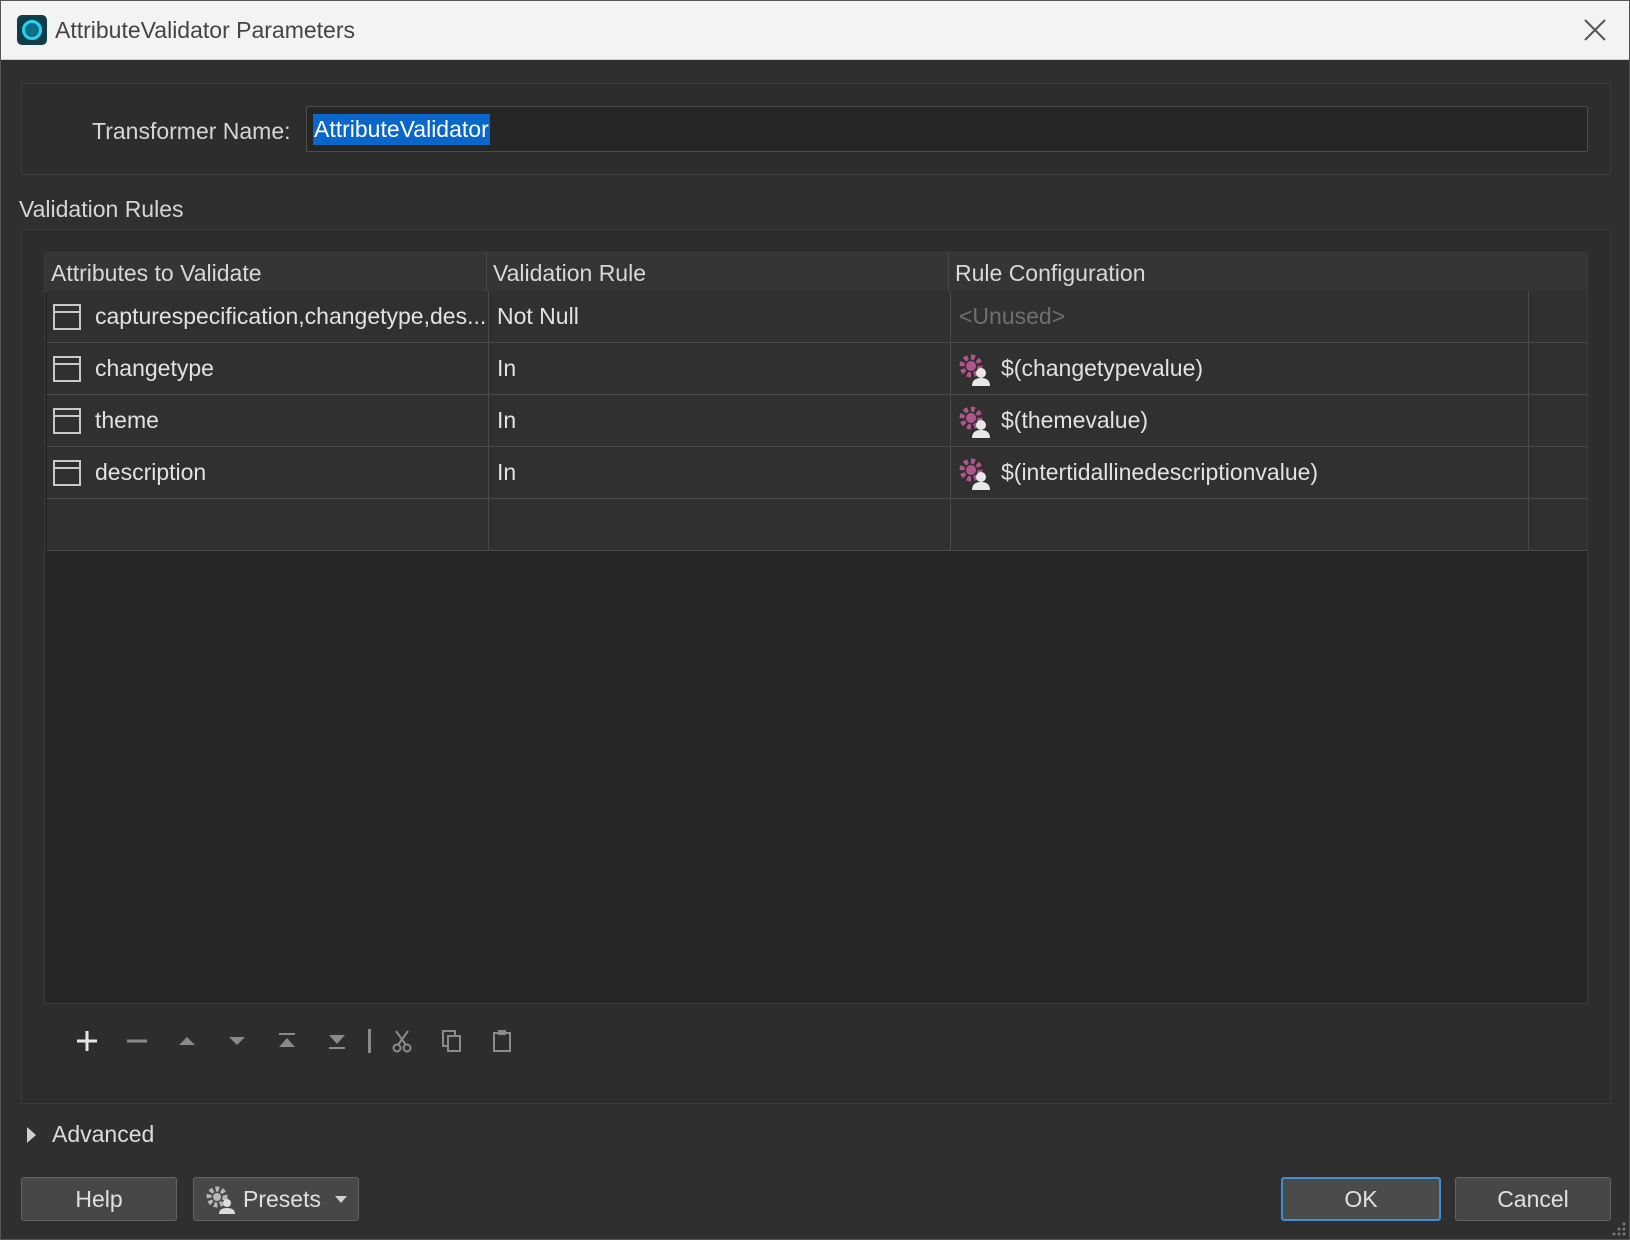  Describe the element at coordinates (191, 131) in the screenshot. I see `transformer-name-label: Transformer Name:` at that location.